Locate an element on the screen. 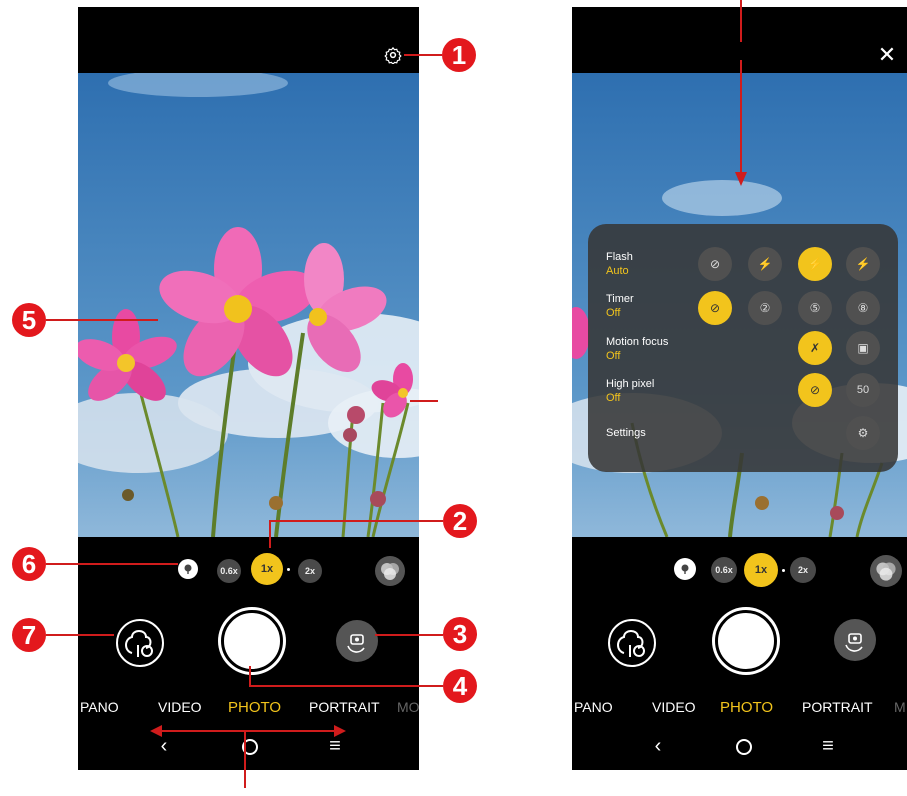 Image resolution: width=907 pixels, height=796 pixels. flash-value: Auto is located at coordinates (617, 271).